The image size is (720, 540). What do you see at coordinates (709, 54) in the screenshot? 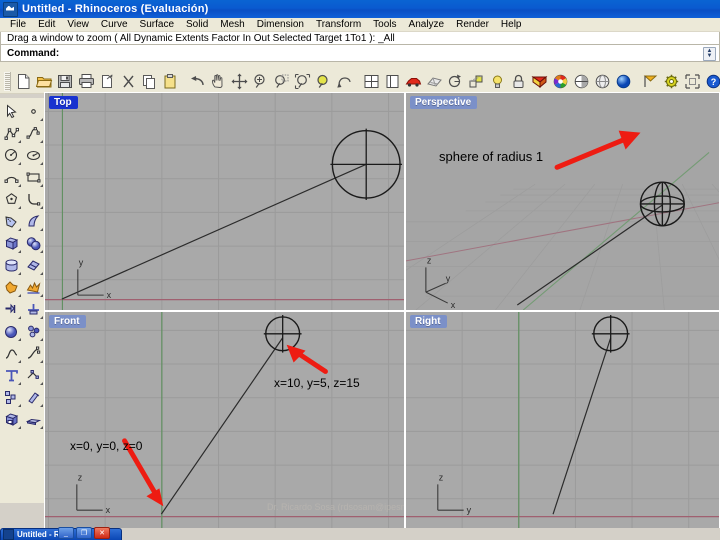
I see `command-history-spinner: ▲ ▼` at bounding box center [709, 54].